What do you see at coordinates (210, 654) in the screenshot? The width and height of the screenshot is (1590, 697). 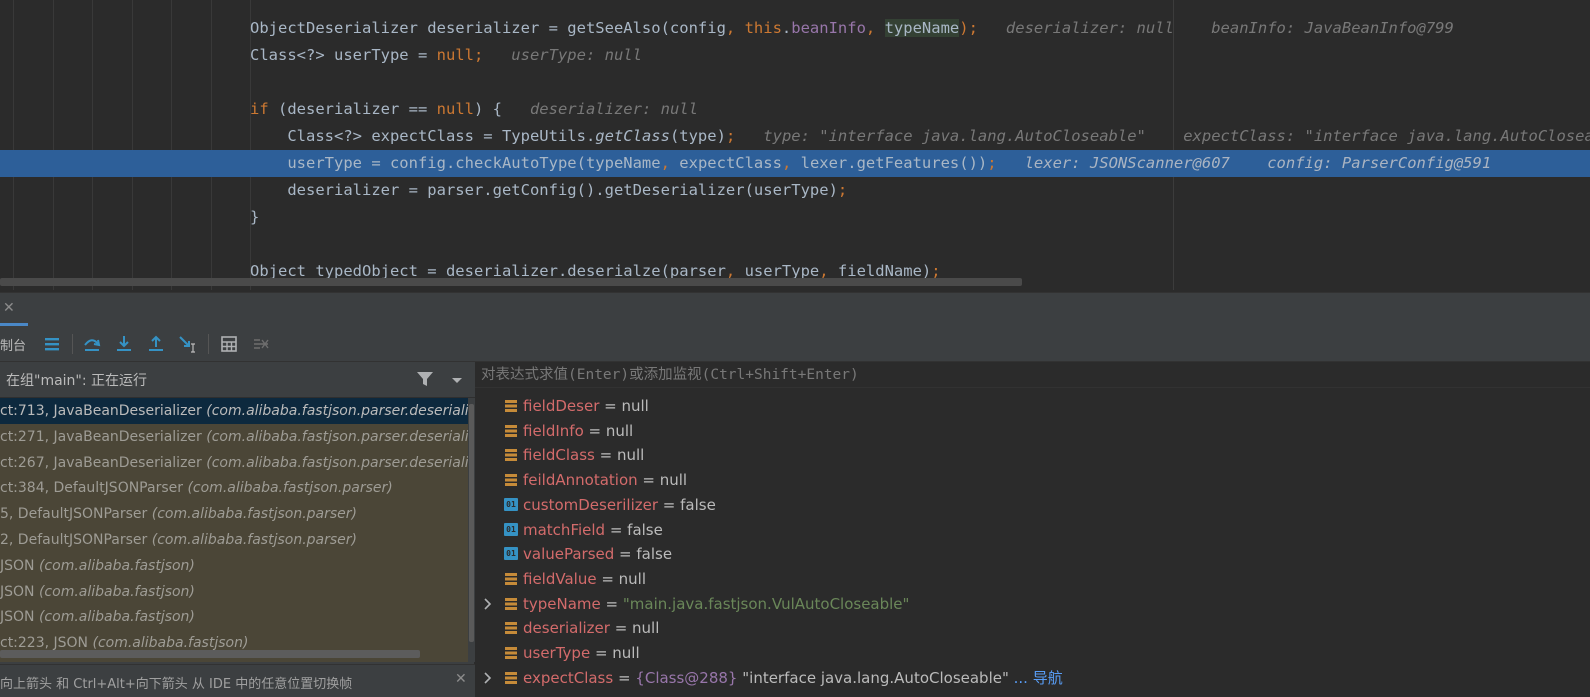 I see `frames-horizontal-scrollbar` at bounding box center [210, 654].